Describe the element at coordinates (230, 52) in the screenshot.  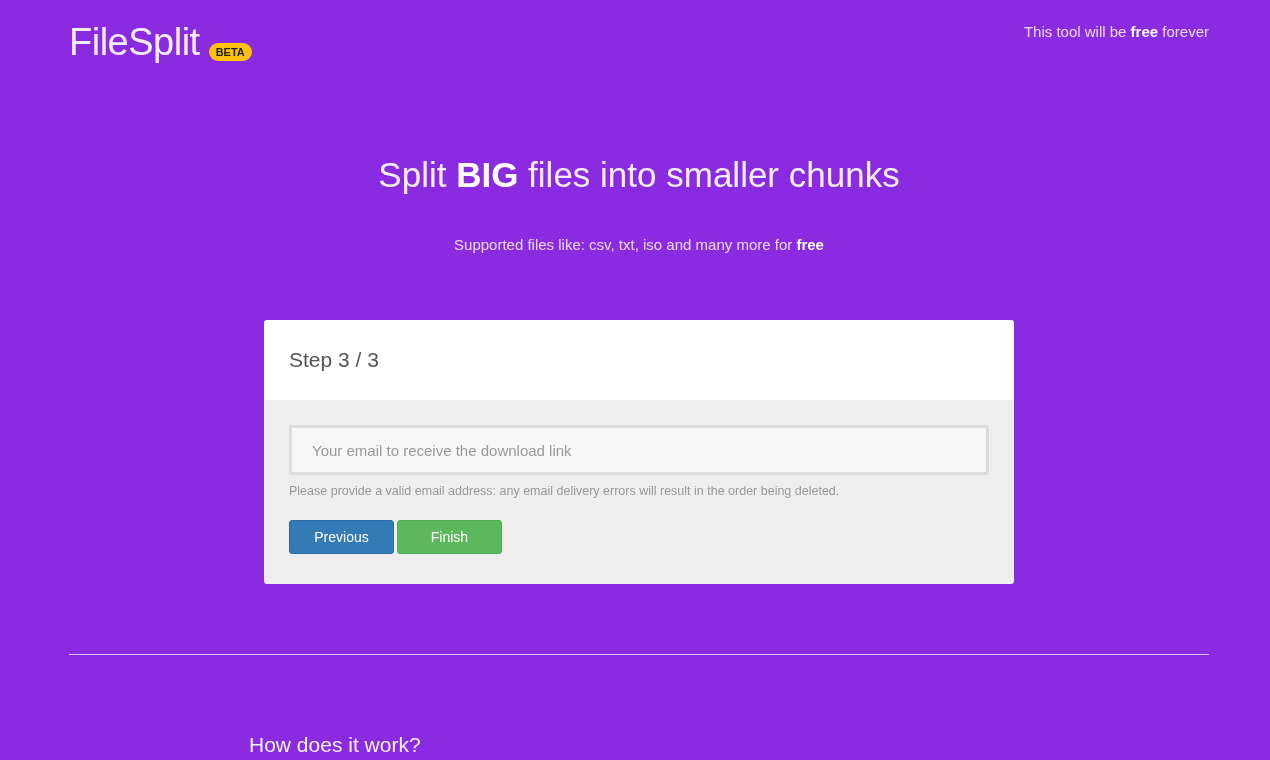
I see `beta-badge: BETA` at that location.